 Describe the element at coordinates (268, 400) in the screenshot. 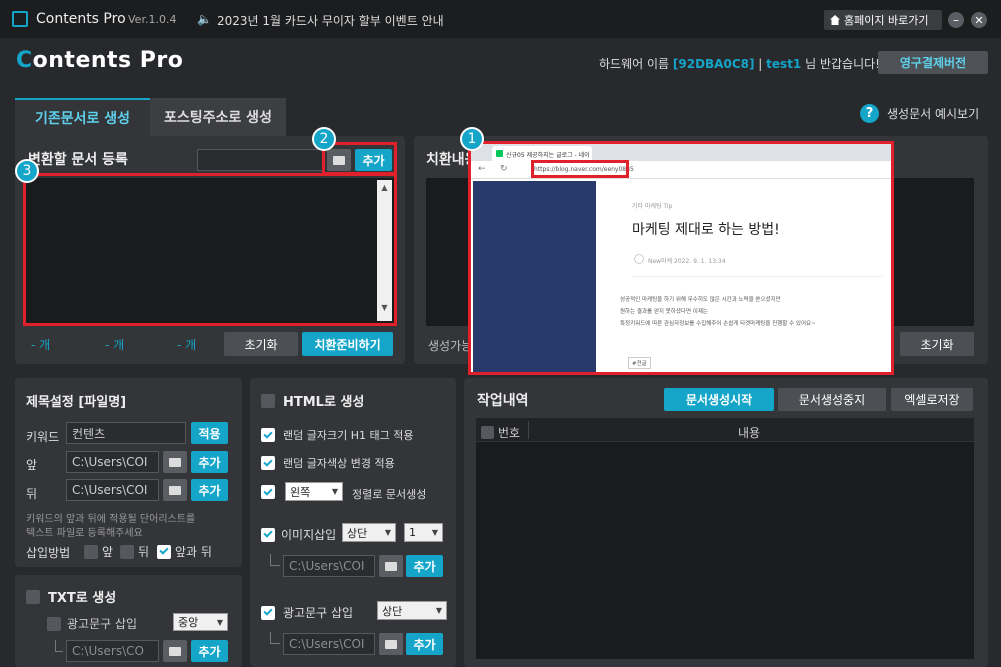

I see `html-checkbox` at that location.